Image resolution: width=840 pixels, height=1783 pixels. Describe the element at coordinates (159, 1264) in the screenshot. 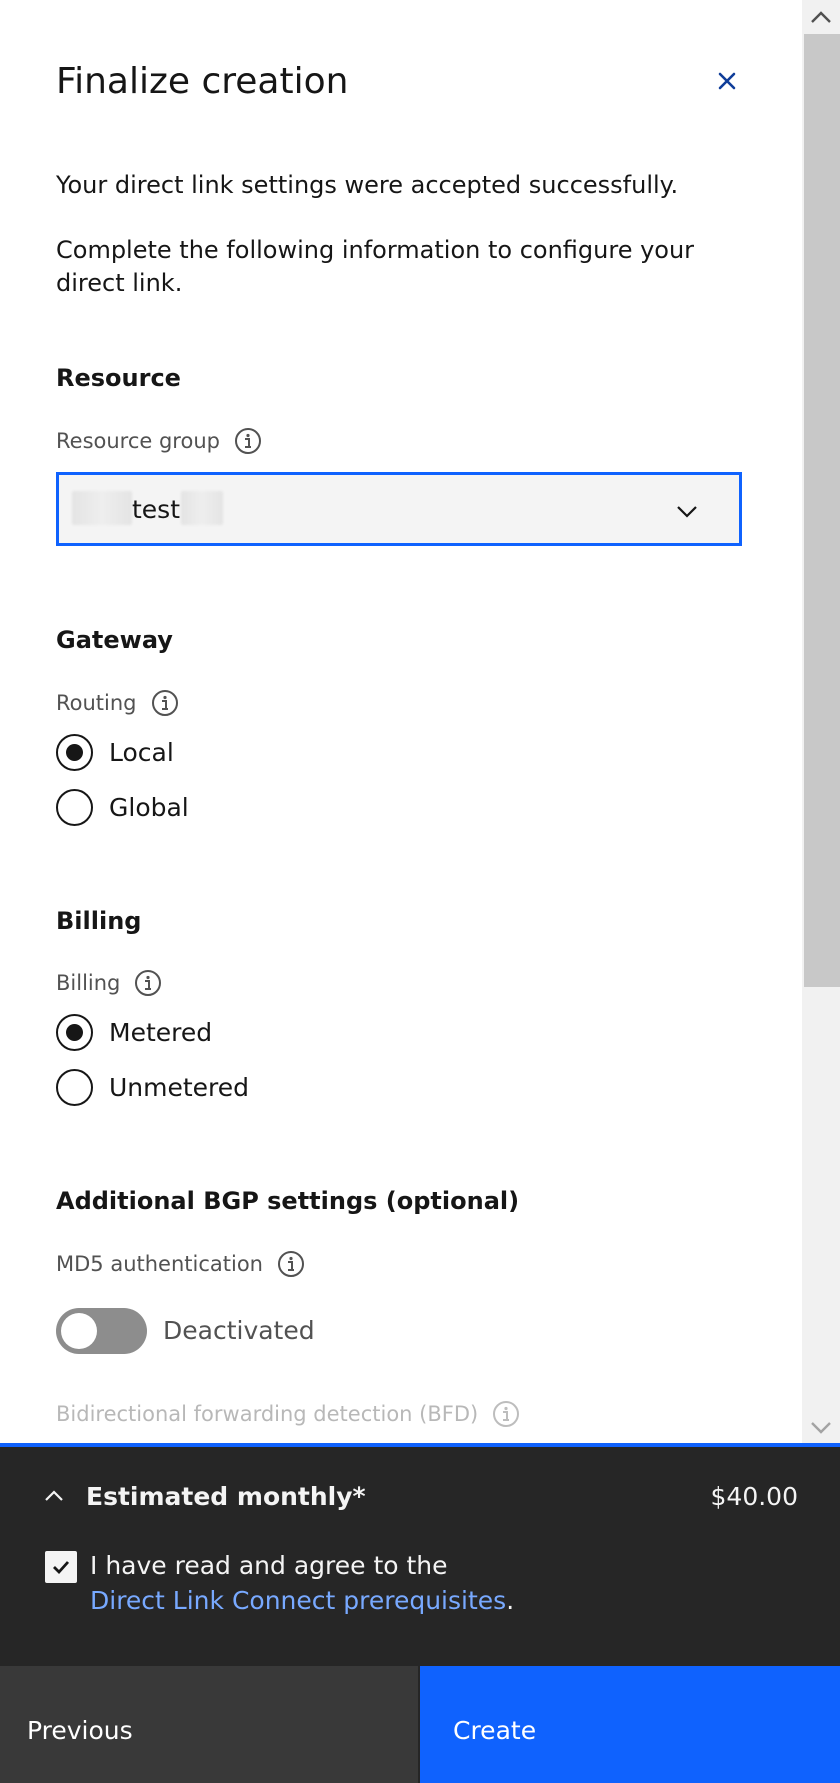

I see `md5-label-text: MD5 authentication` at that location.